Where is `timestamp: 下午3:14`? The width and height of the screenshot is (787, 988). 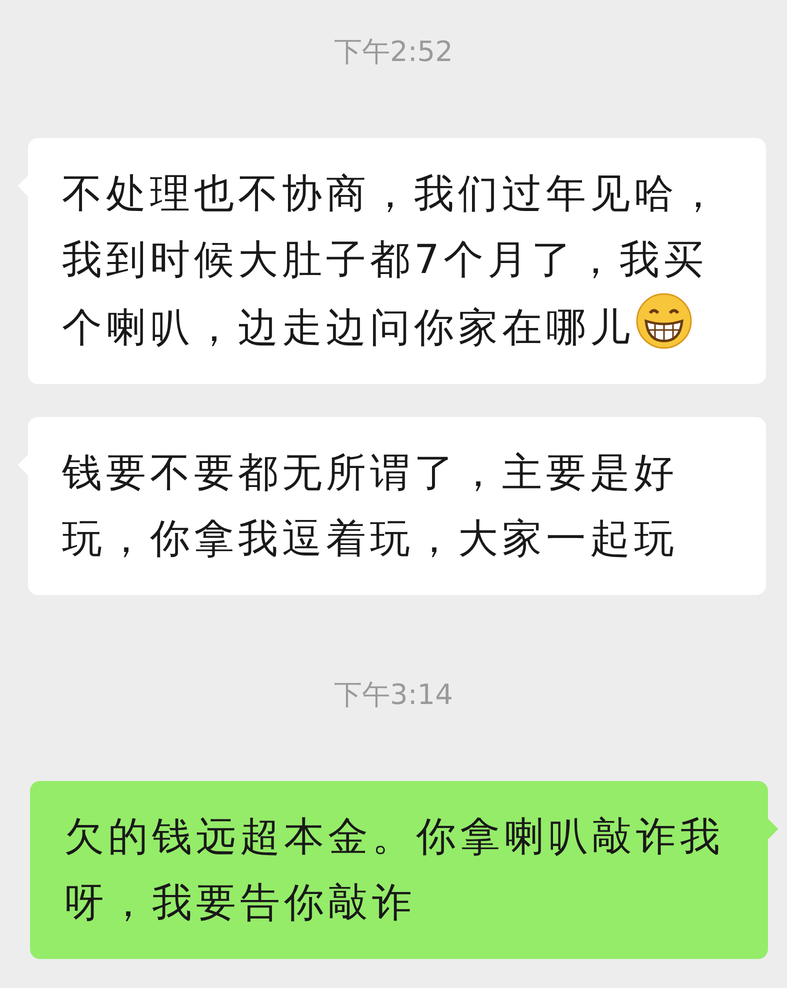
timestamp: 下午3:14 is located at coordinates (393, 695).